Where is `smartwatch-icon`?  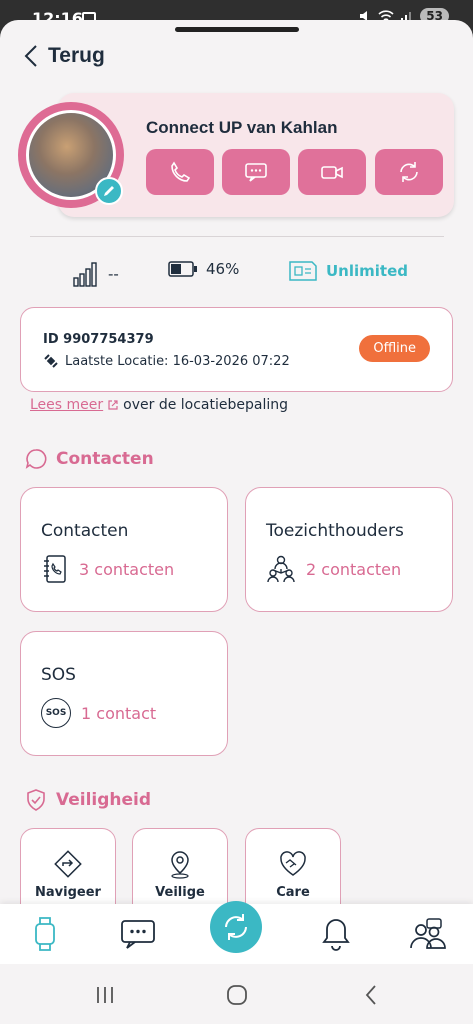
smartwatch-icon is located at coordinates (45, 934).